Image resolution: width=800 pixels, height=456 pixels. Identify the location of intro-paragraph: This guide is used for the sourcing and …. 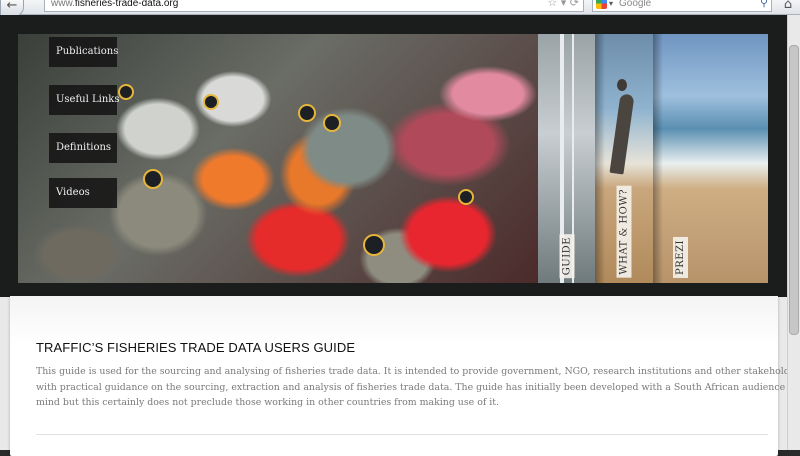
(418, 387).